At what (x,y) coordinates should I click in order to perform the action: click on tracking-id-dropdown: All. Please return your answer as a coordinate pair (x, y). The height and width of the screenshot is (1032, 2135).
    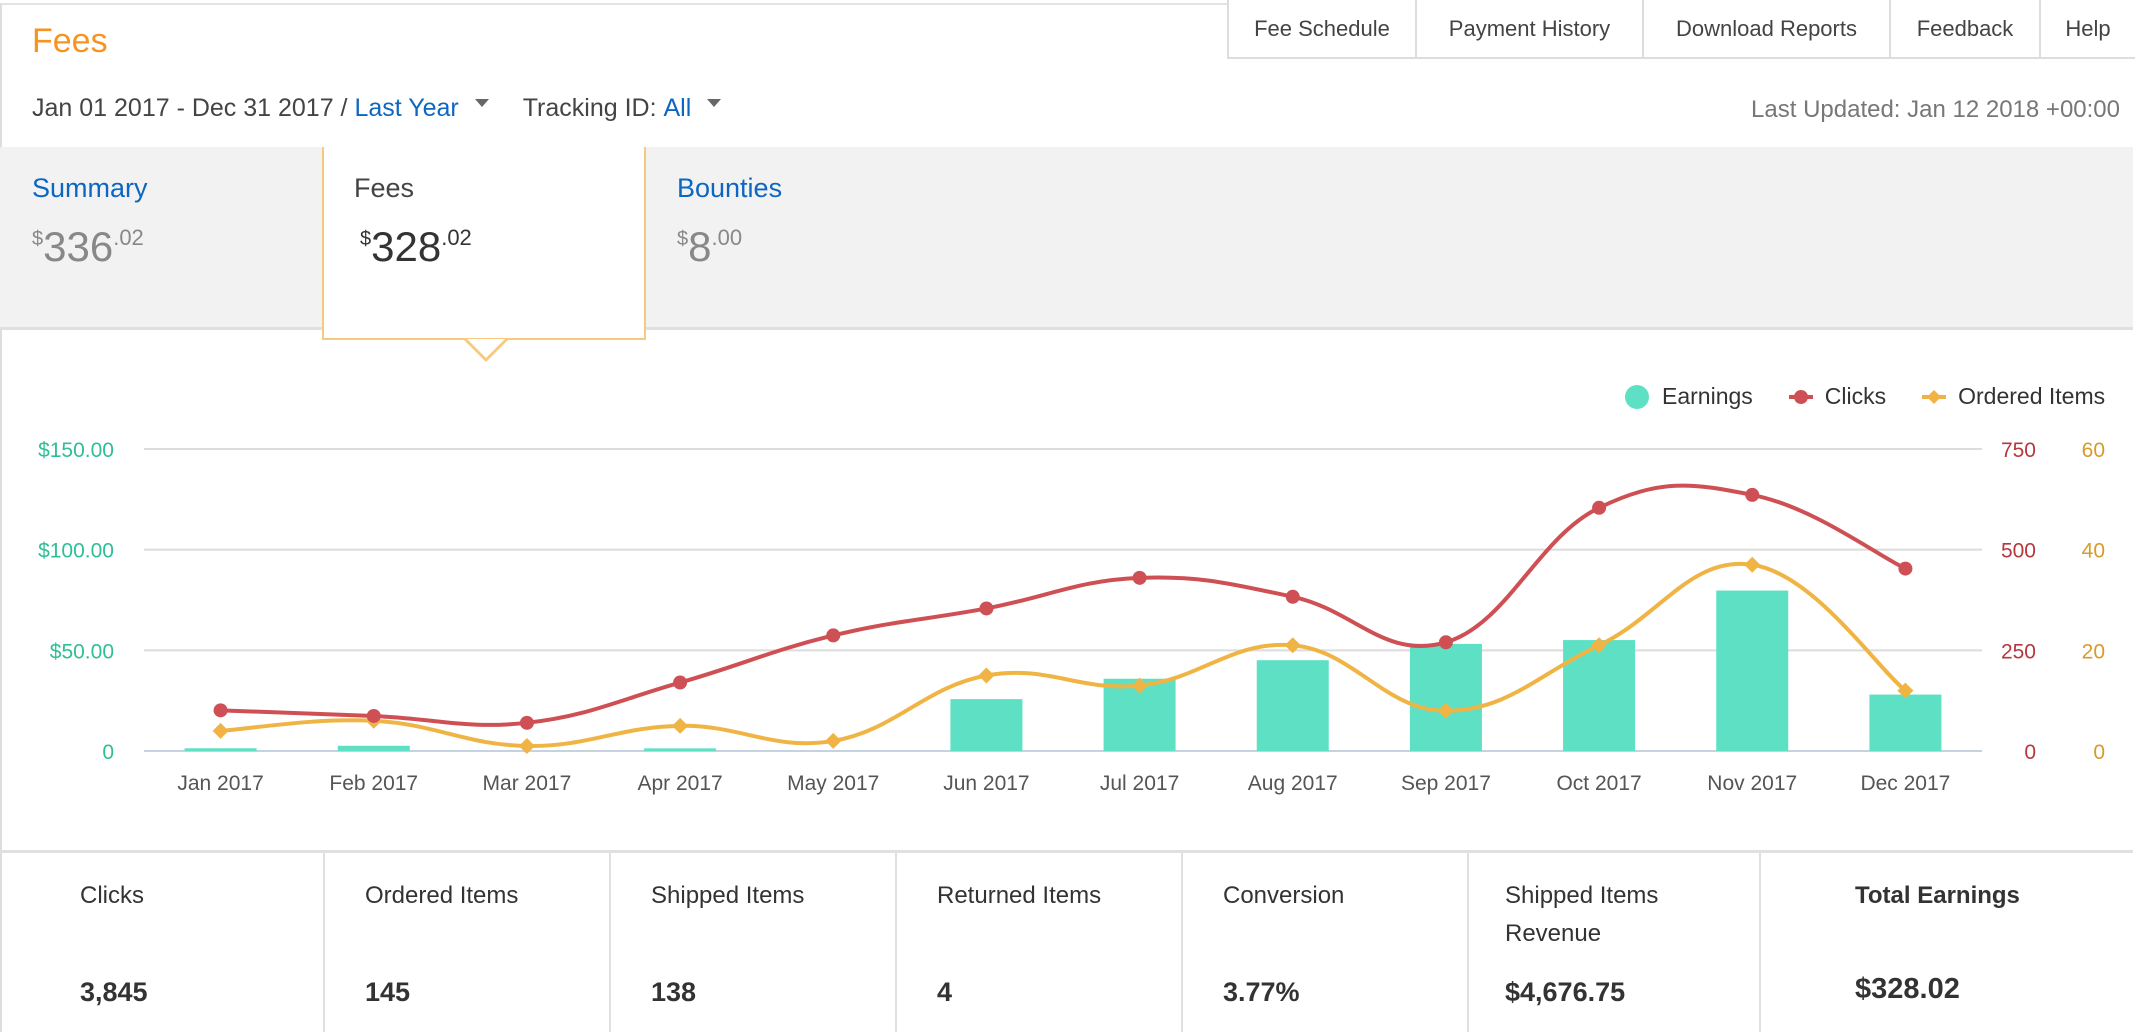
    Looking at the image, I should click on (678, 108).